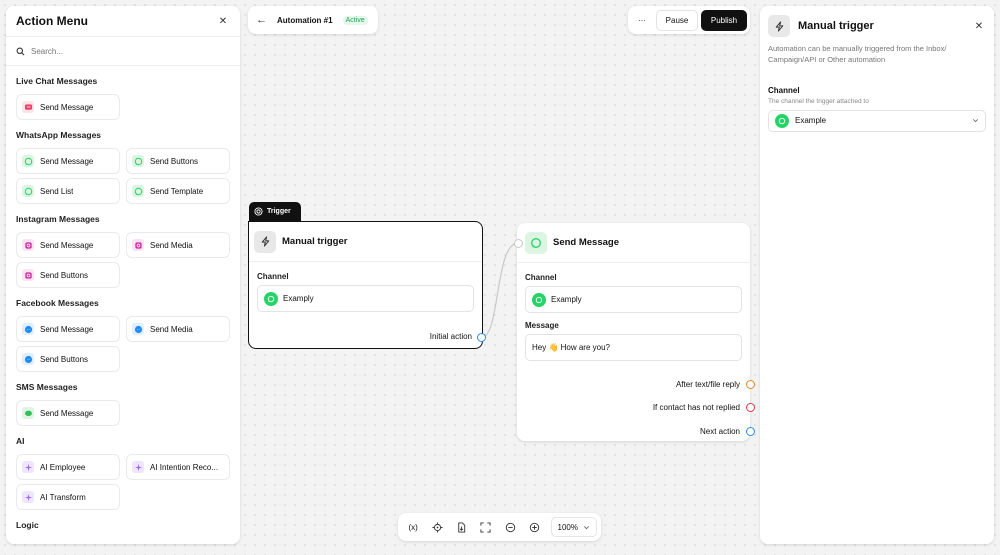 The height and width of the screenshot is (555, 1000). I want to click on zoom-value: 100%, so click(567, 527).